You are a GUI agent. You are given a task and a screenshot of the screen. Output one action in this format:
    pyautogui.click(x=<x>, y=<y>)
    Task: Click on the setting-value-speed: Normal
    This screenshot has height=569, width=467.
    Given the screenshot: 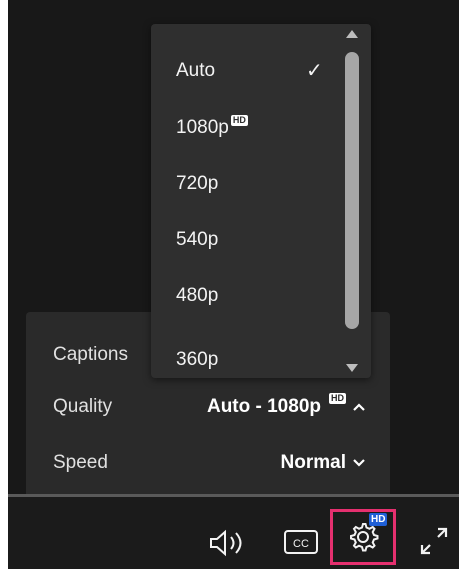 What is the action you would take?
    pyautogui.click(x=323, y=463)
    